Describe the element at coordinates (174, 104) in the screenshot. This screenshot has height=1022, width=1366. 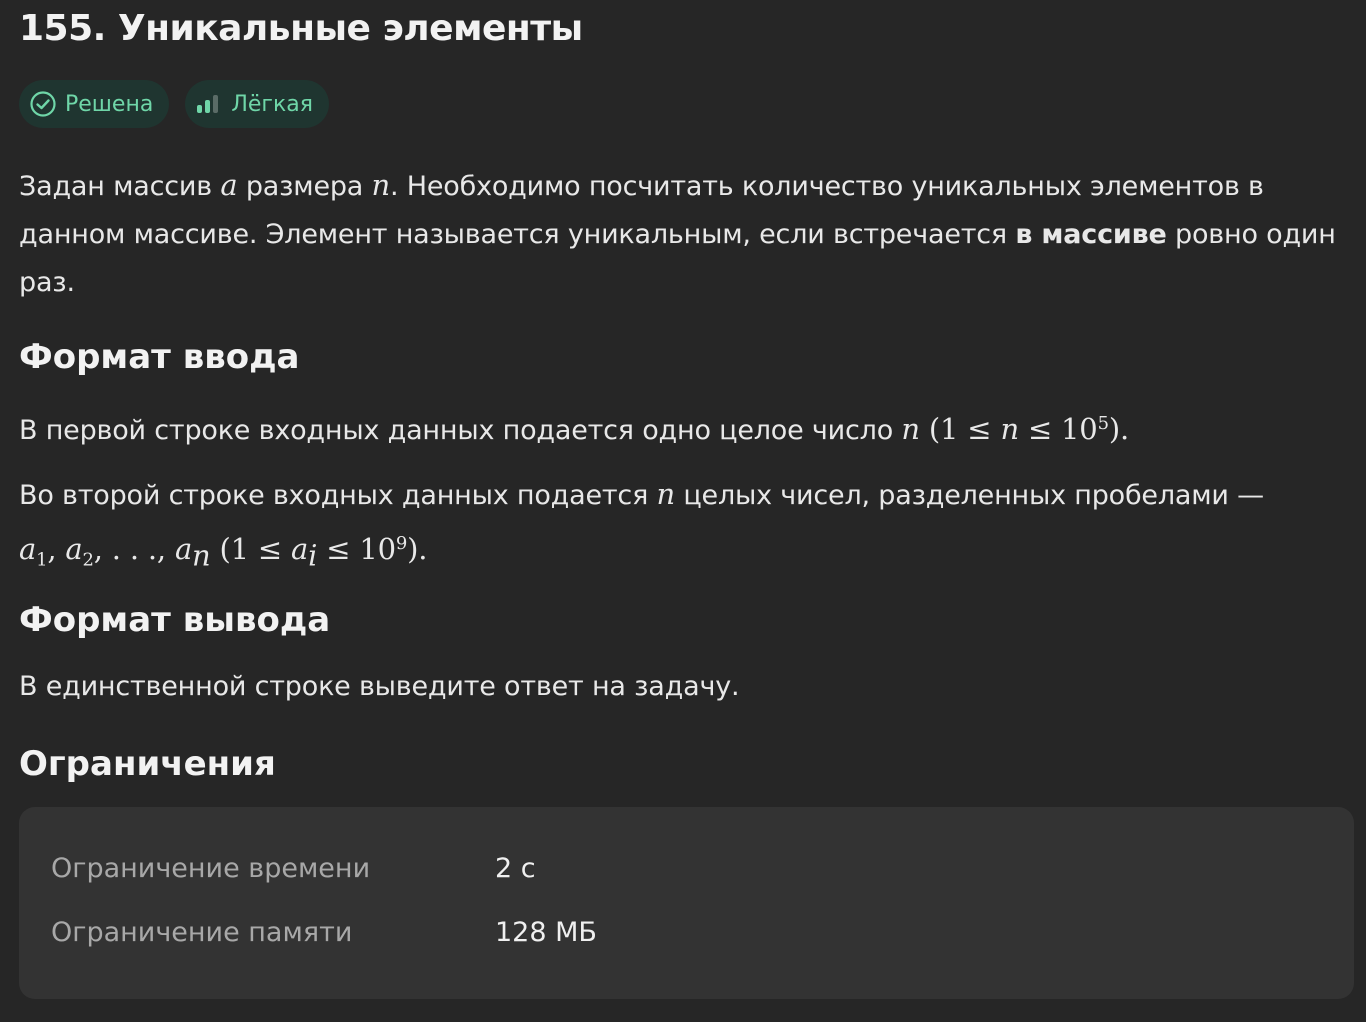
I see `badge-row: Решена Лёгкая` at that location.